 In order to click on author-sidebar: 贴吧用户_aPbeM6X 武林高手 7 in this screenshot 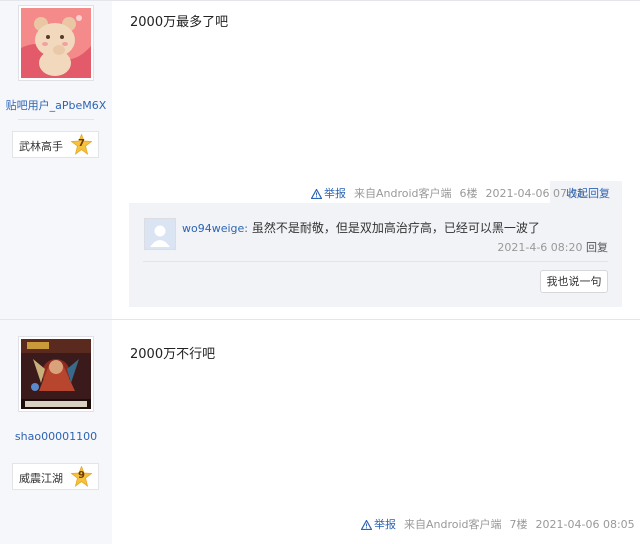, I will do `click(56, 160)`.